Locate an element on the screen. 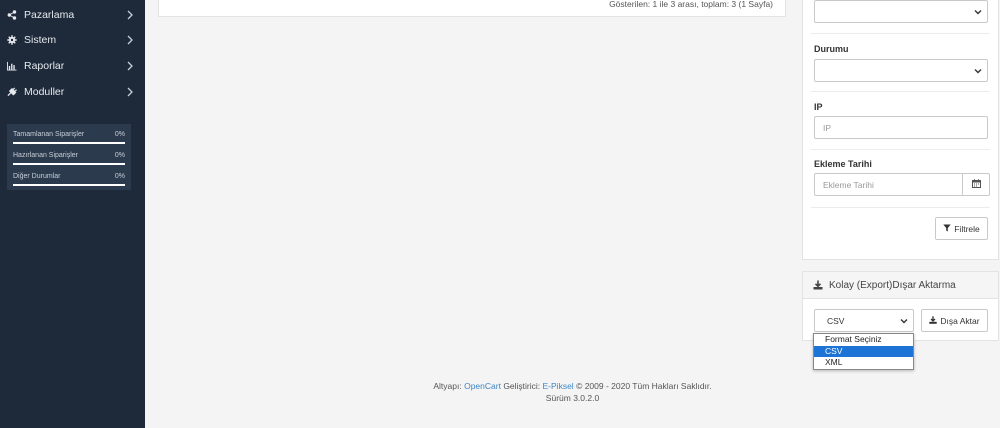  sidebar-item-label: Sistem is located at coordinates (40, 40).